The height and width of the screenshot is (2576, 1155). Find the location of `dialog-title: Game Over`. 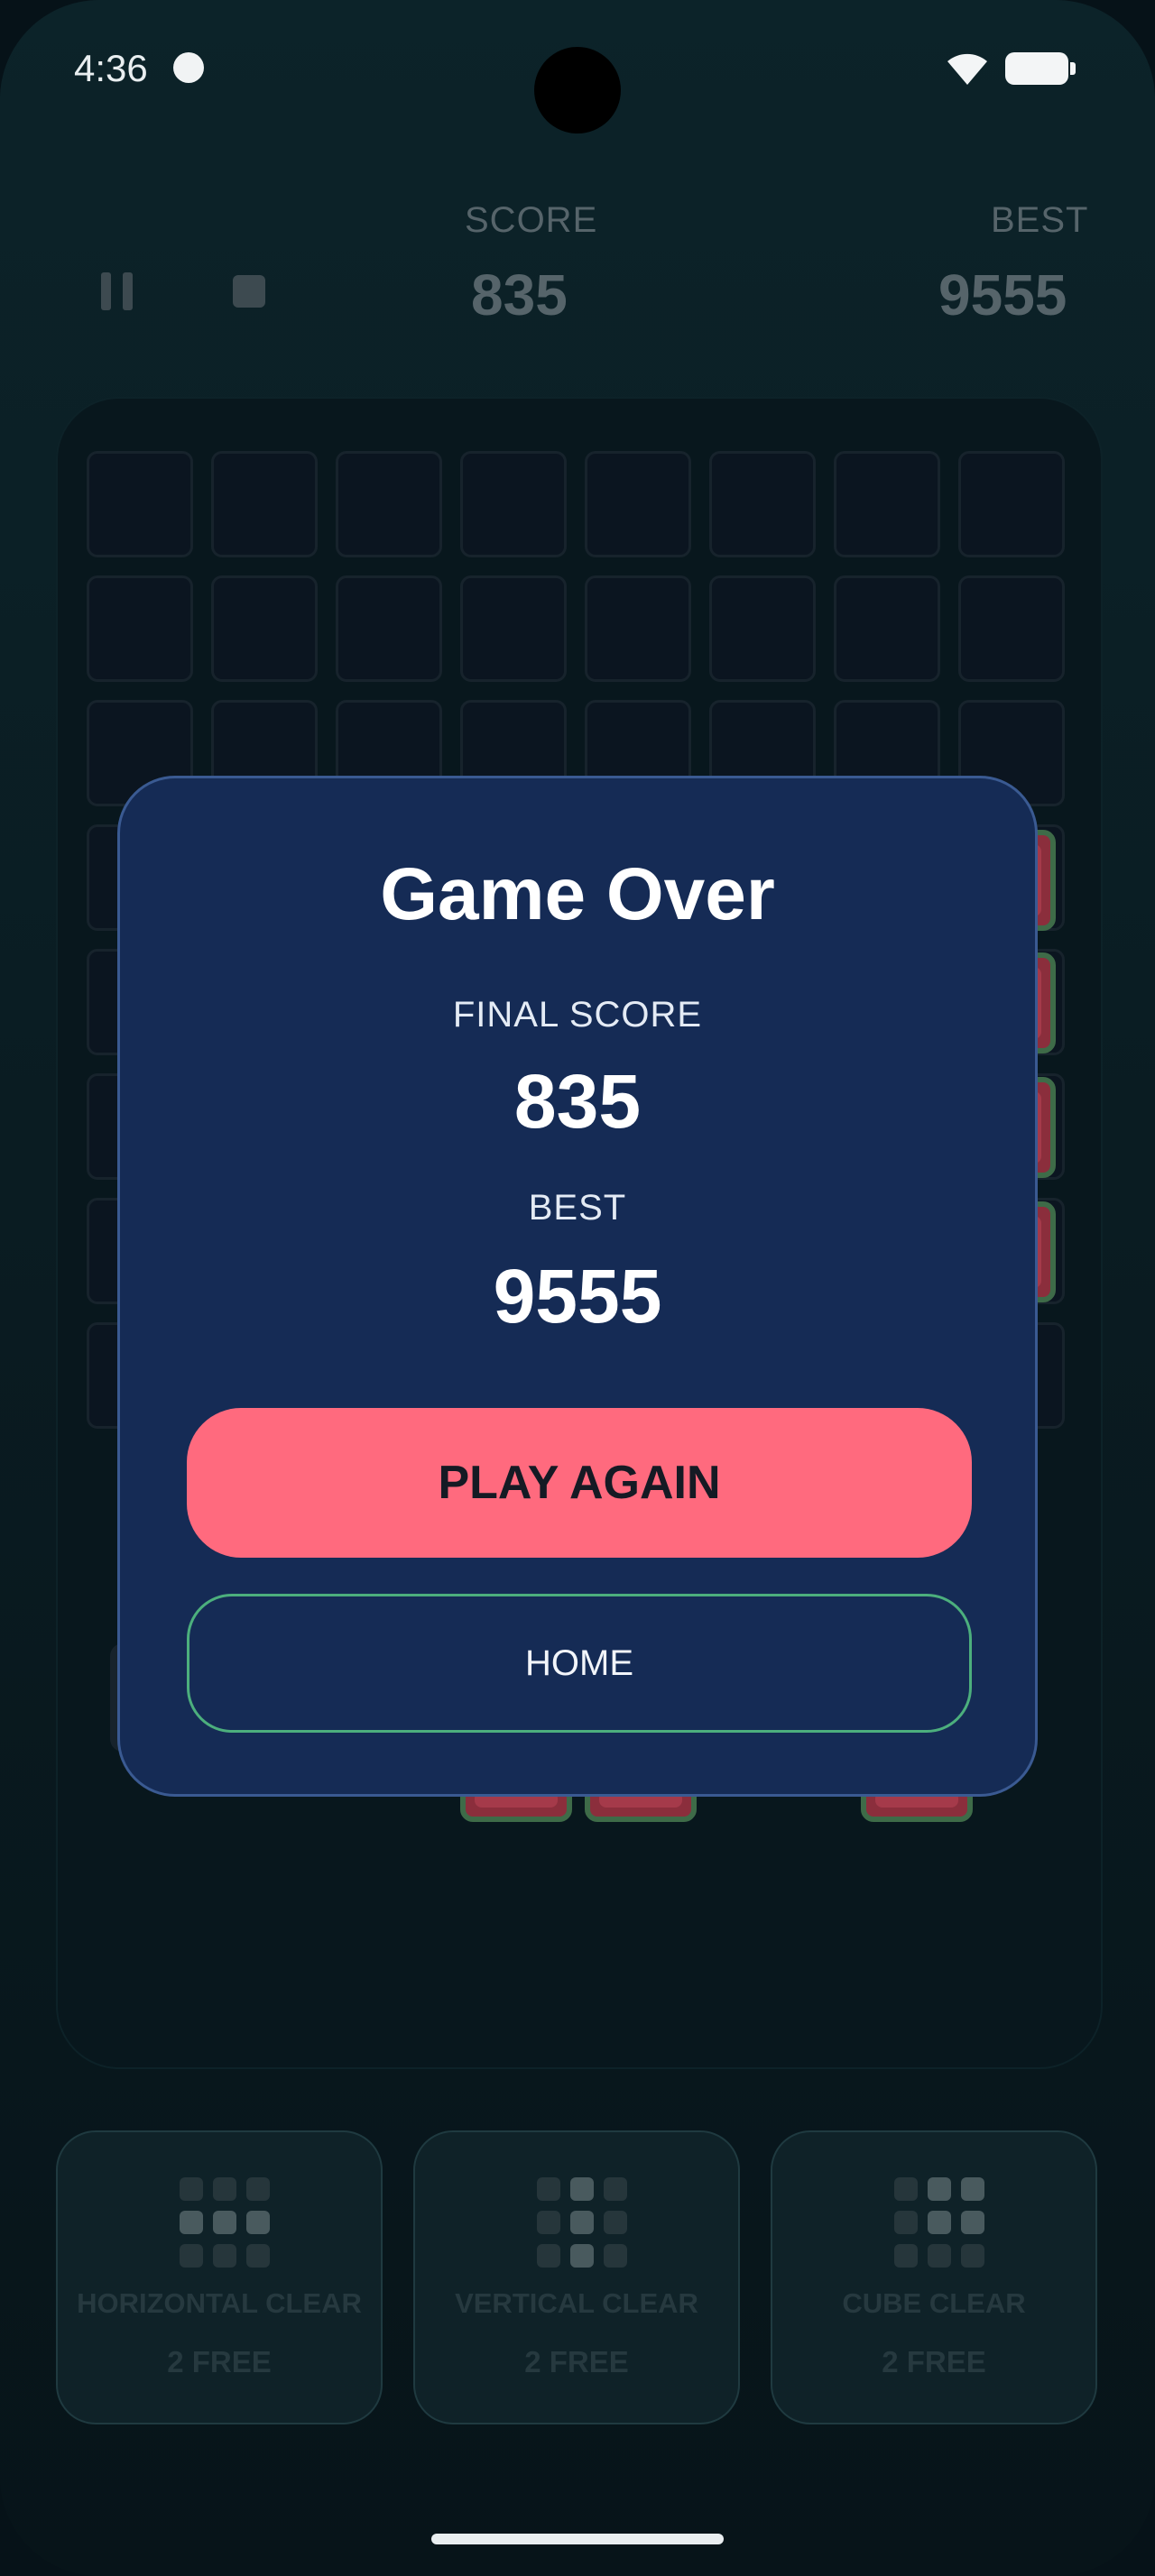

dialog-title: Game Over is located at coordinates (577, 894).